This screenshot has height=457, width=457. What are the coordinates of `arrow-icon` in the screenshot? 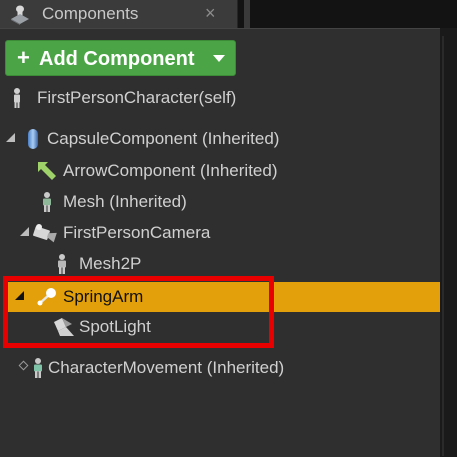 It's located at (47, 171).